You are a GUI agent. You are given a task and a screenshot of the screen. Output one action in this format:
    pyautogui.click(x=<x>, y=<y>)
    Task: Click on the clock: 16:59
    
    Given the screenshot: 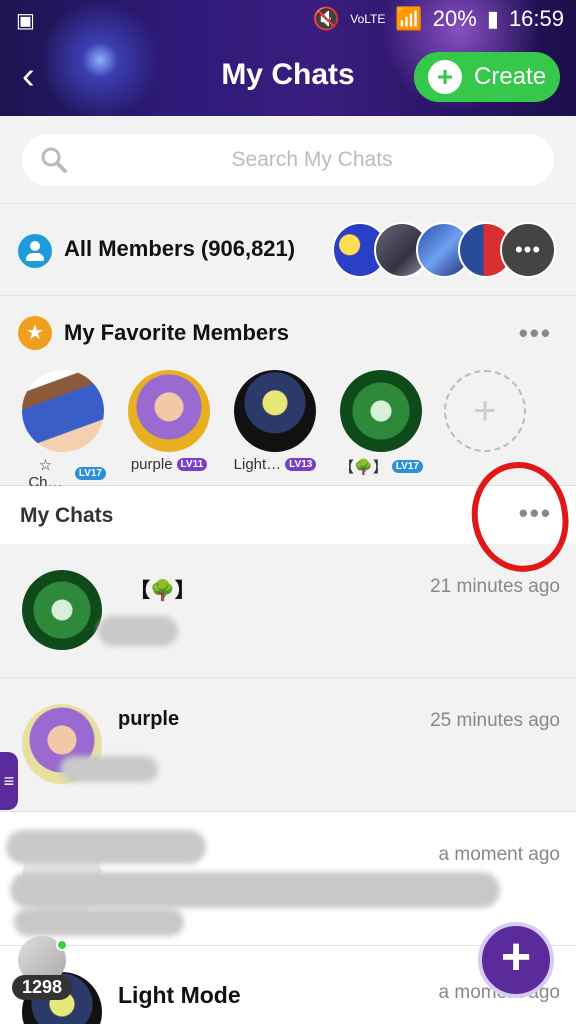 What is the action you would take?
    pyautogui.click(x=536, y=18)
    